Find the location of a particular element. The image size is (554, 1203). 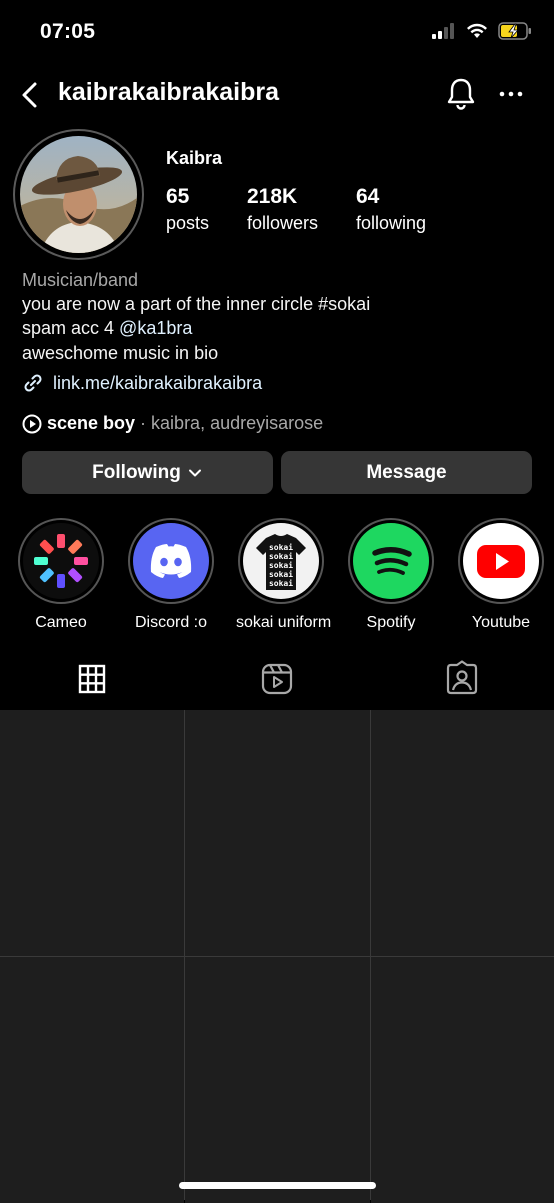

wifi-icon is located at coordinates (477, 30).